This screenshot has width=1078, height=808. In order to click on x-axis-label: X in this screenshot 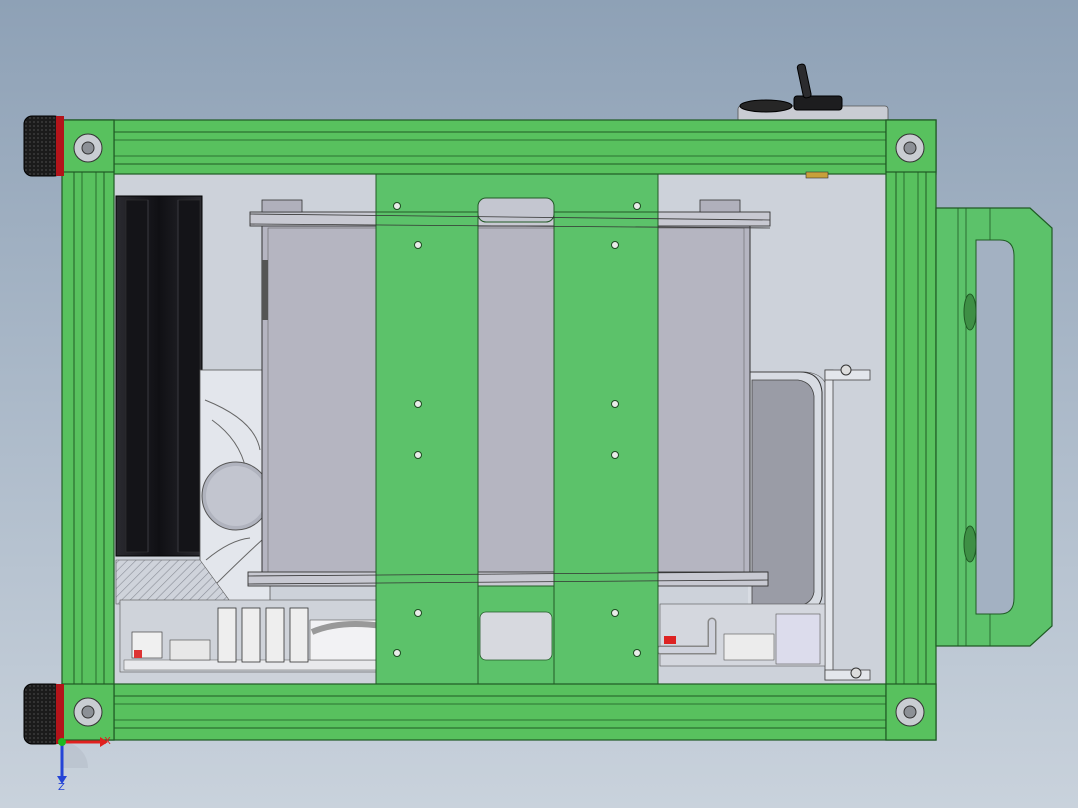, I will do `click(107, 741)`.